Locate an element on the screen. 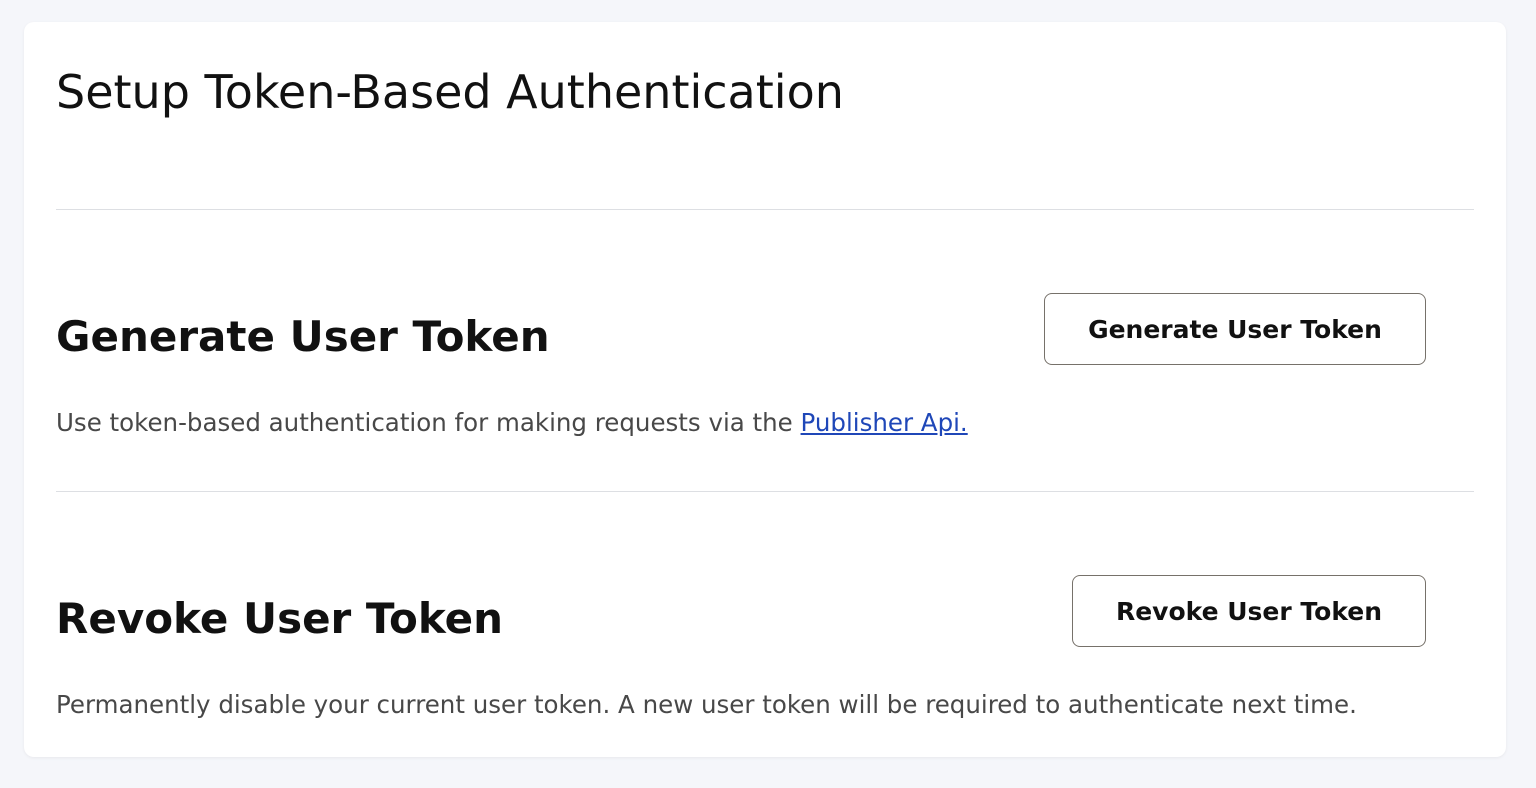  publisher-api-link: Publisher Api. is located at coordinates (884, 422).